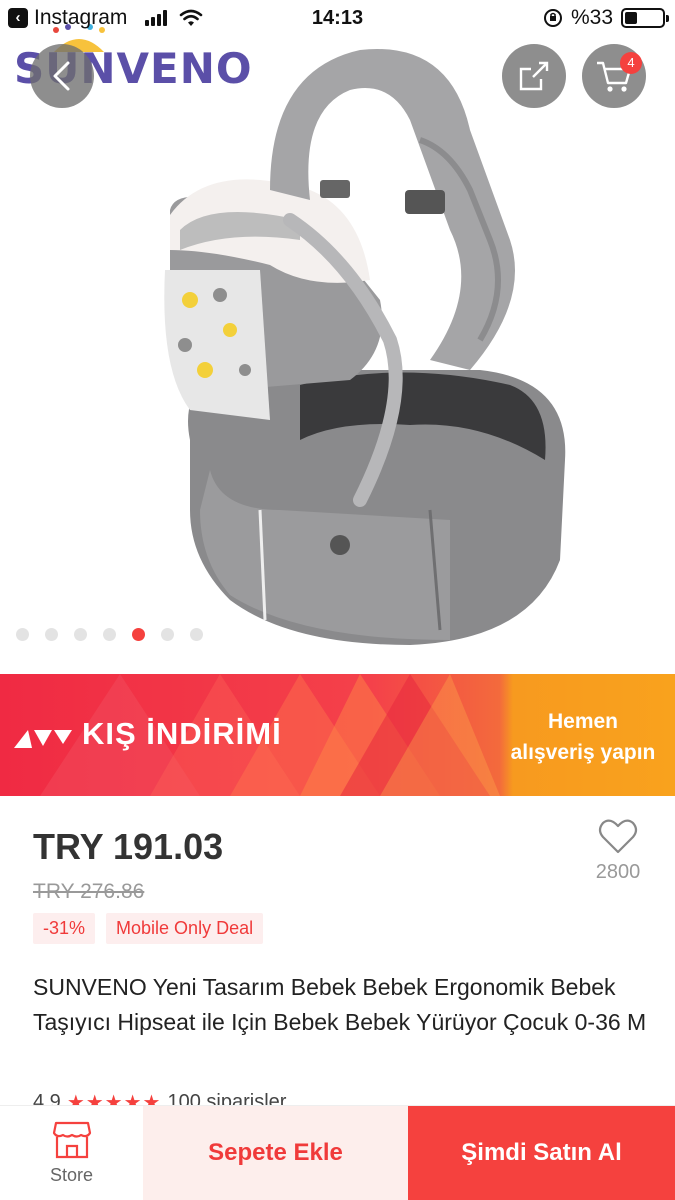  Describe the element at coordinates (71, 1174) in the screenshot. I see `store-label: Store` at that location.